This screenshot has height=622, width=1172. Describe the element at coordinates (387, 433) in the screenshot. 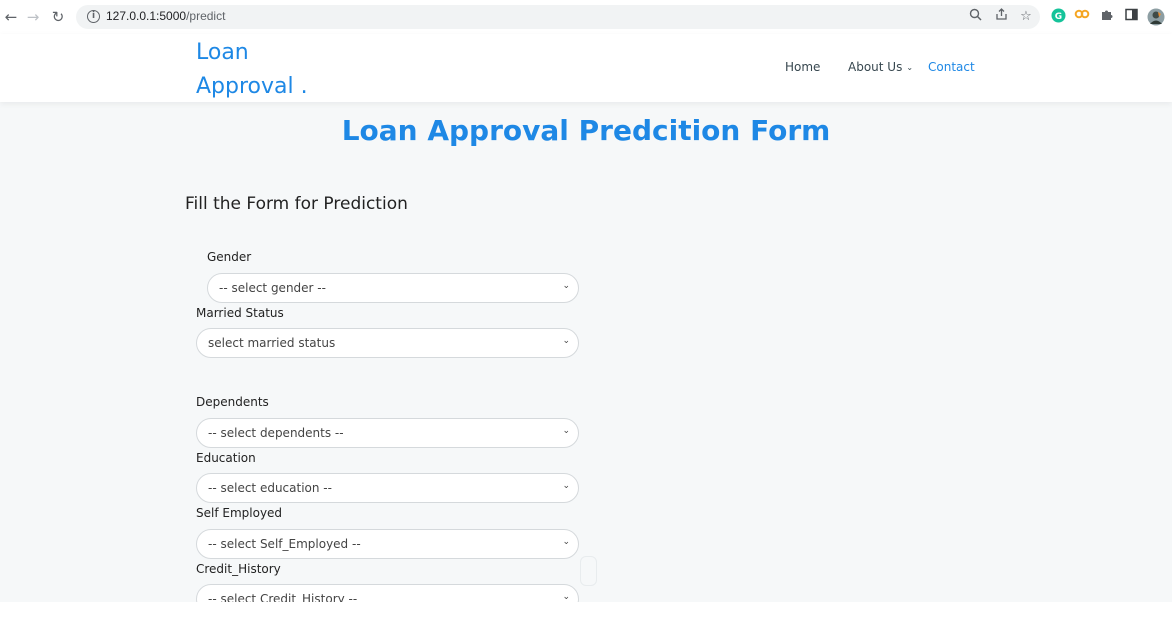

I see `dependents-select: -- select dependents -- ⌄` at that location.